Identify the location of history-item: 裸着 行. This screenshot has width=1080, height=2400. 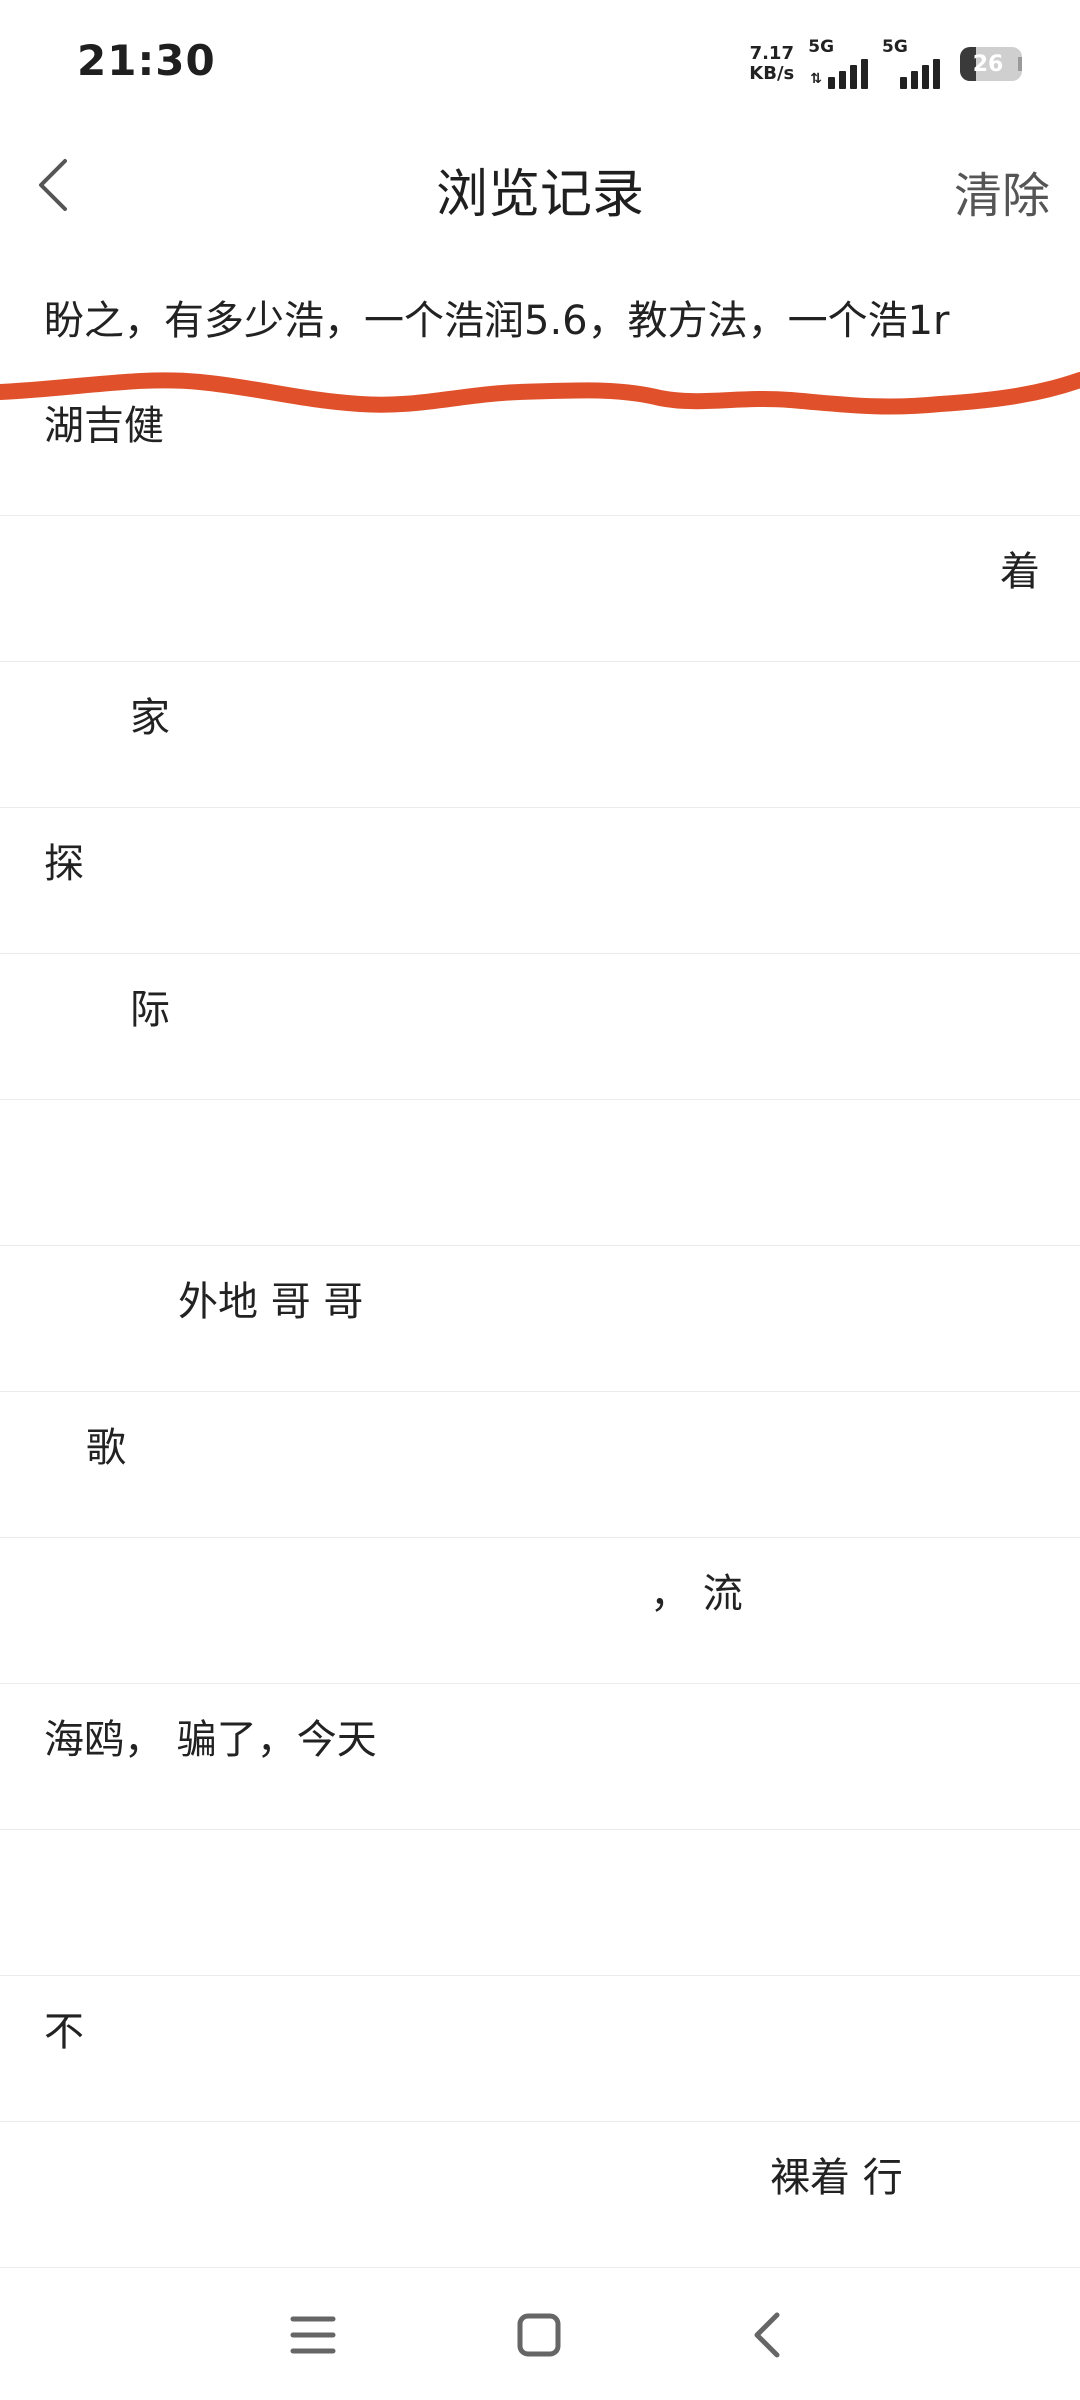
(540, 2195).